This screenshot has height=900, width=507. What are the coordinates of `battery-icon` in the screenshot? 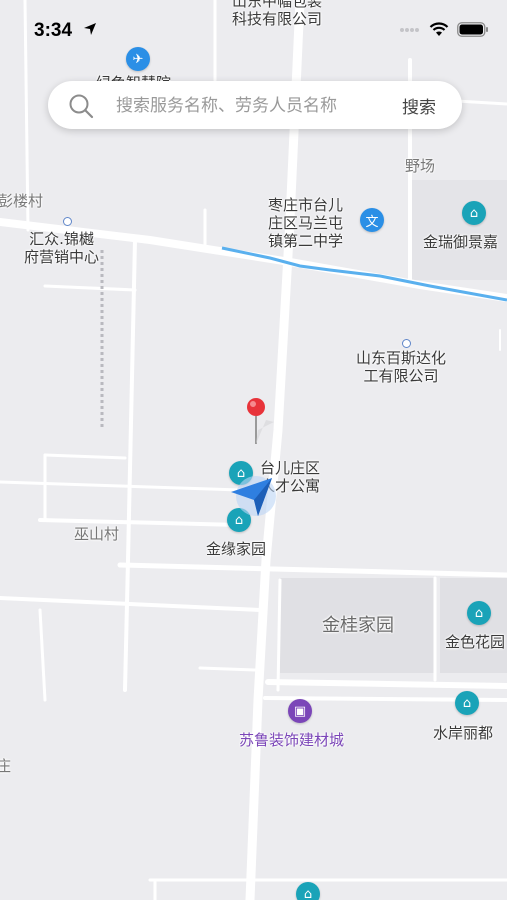 It's located at (472, 29).